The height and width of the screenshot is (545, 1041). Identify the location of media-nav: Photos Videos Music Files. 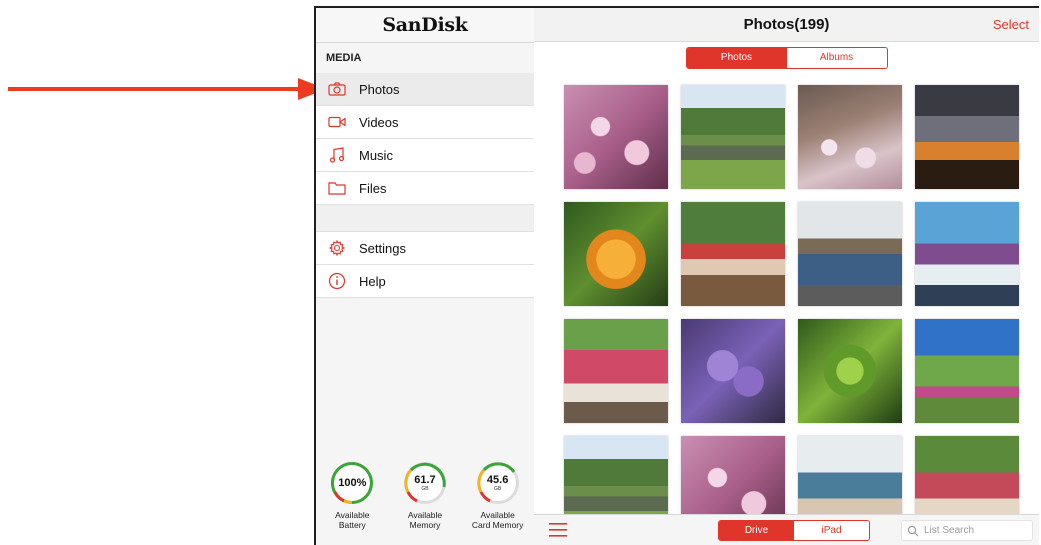
(425, 139).